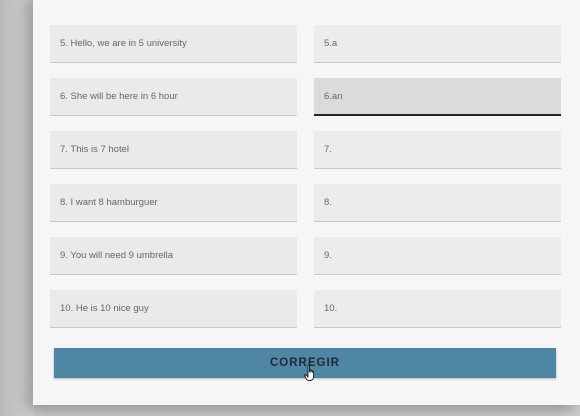 Image resolution: width=580 pixels, height=416 pixels. What do you see at coordinates (437, 97) in the screenshot?
I see `answer-field-active: 6.an` at bounding box center [437, 97].